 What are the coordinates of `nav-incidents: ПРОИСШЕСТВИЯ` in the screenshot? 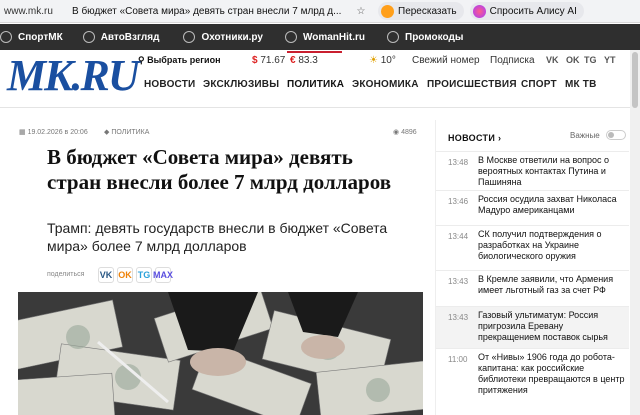 It's located at (472, 84).